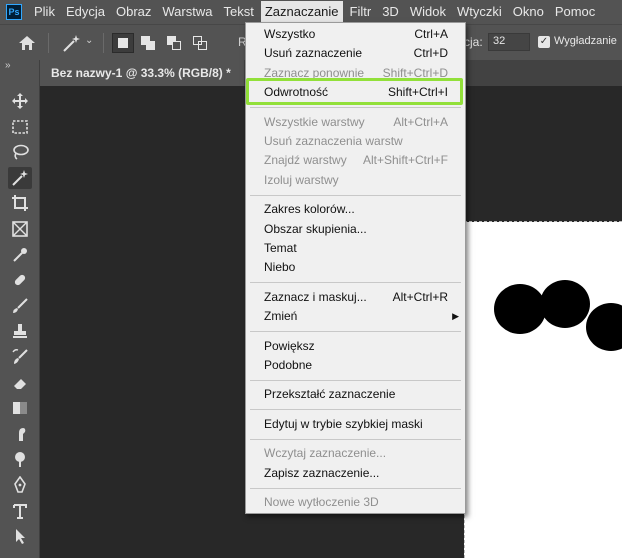 The height and width of the screenshot is (558, 622). What do you see at coordinates (509, 42) in the screenshot?
I see `tolerance-input: 32` at bounding box center [509, 42].